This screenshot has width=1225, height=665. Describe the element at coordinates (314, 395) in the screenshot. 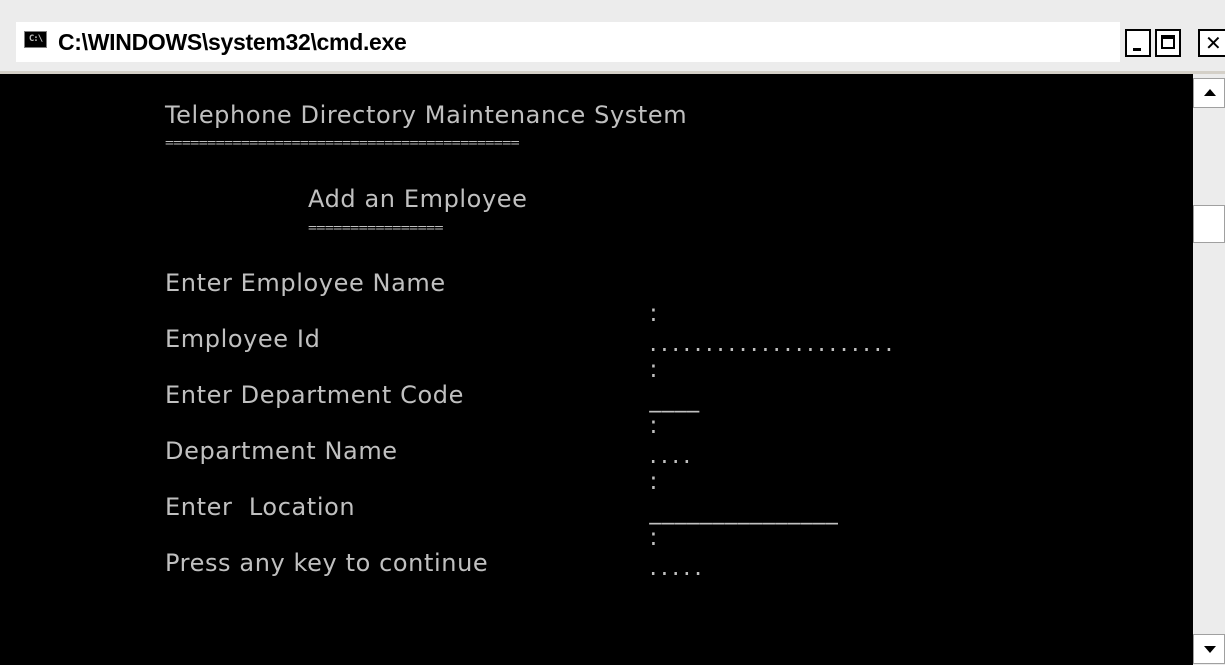

I see `department-code-label: Enter Department Code` at that location.